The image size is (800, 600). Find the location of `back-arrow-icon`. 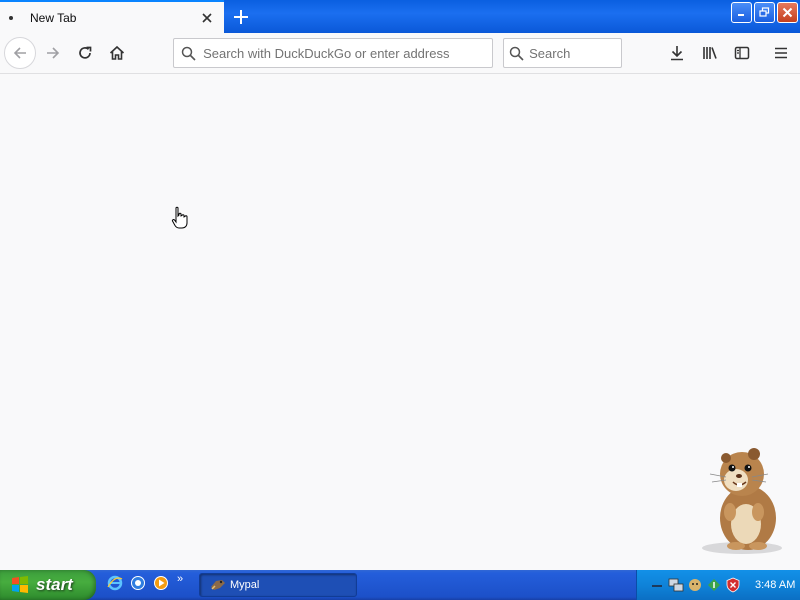

back-arrow-icon is located at coordinates (19, 53).